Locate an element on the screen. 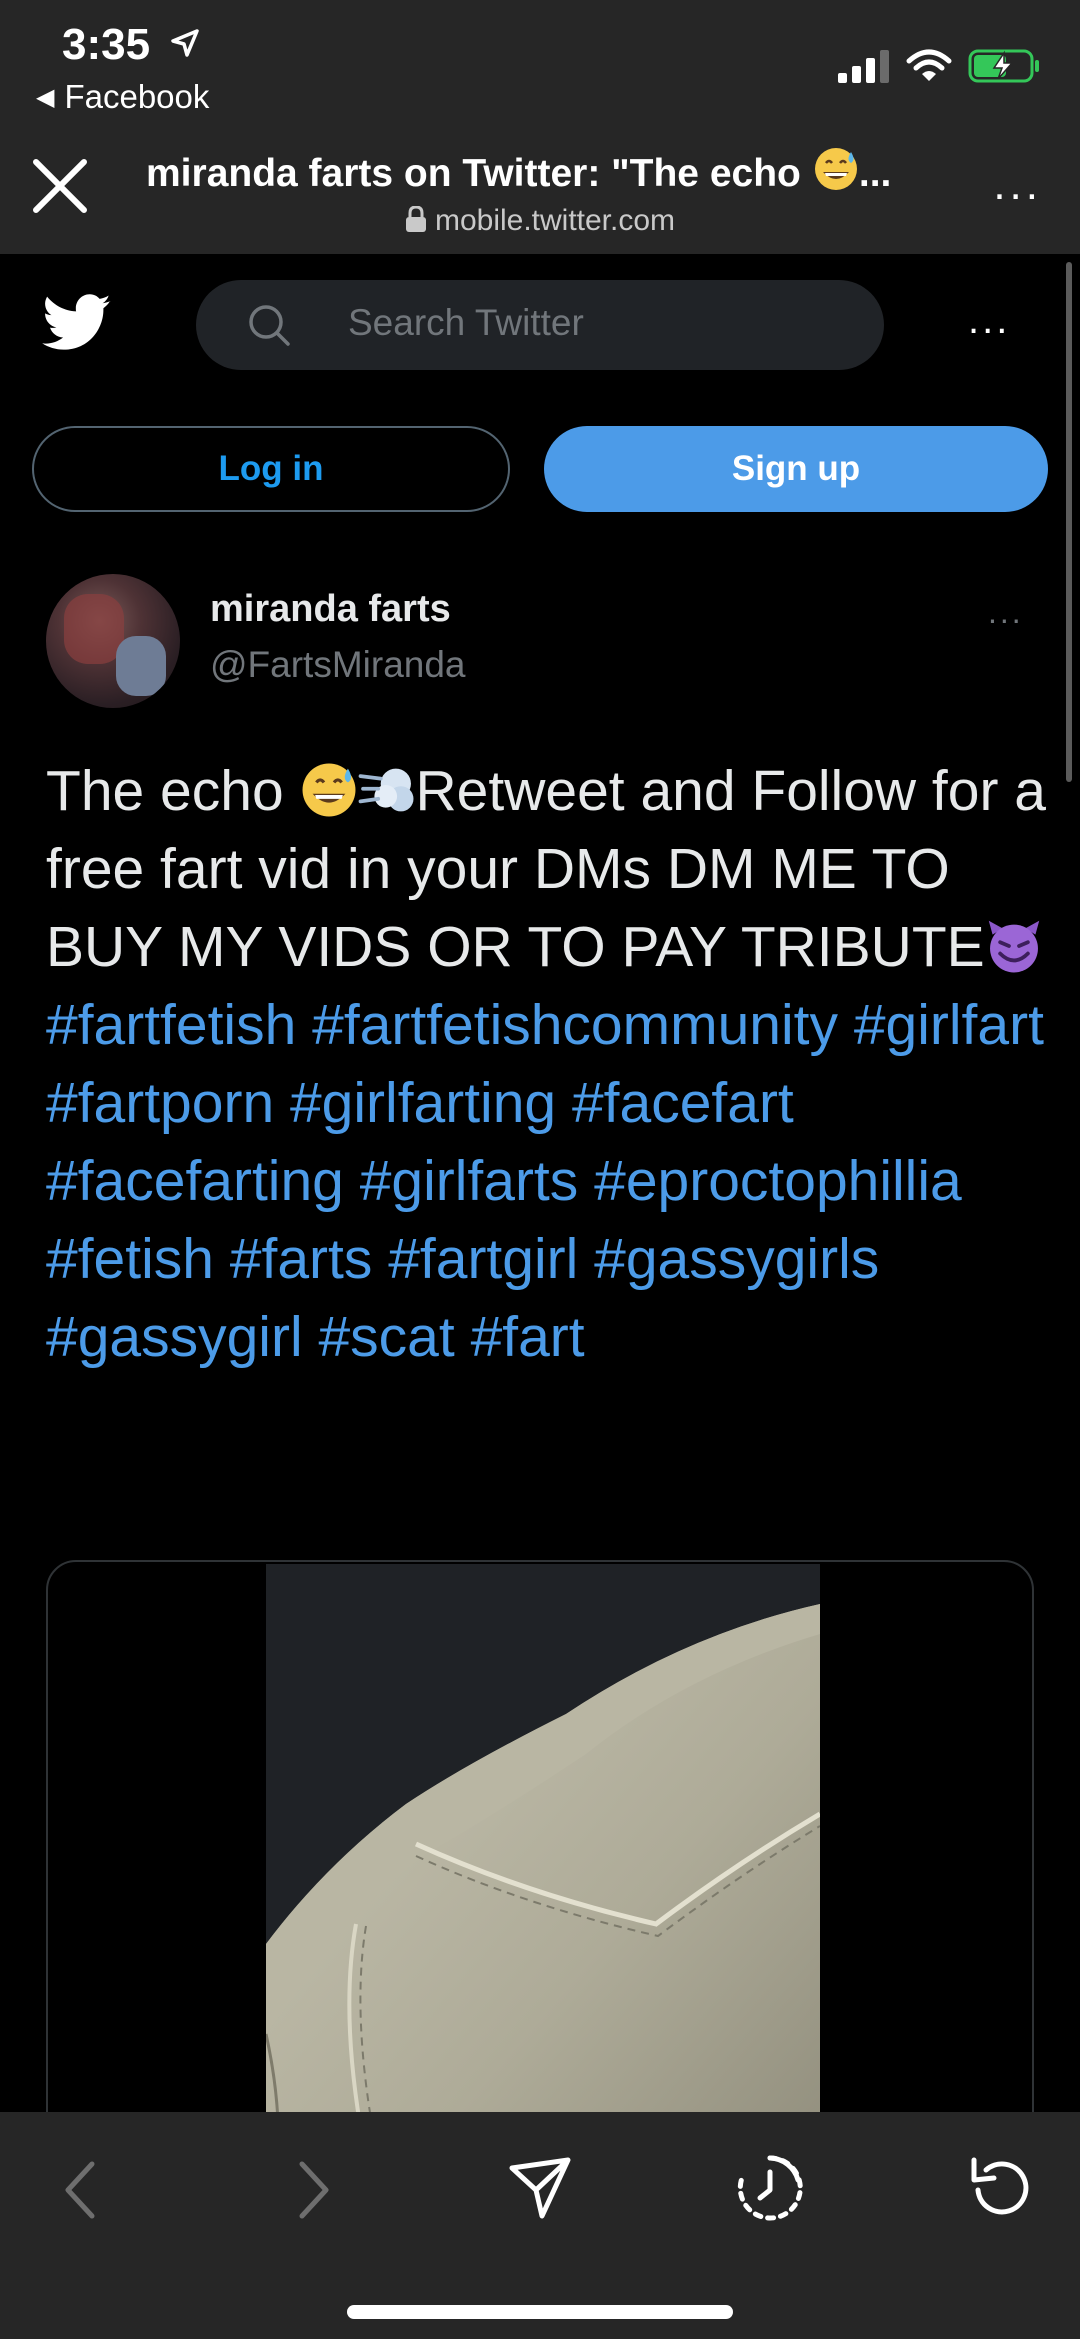 Image resolution: width=1080 pixels, height=2339 pixels. search-box is located at coordinates (540, 325).